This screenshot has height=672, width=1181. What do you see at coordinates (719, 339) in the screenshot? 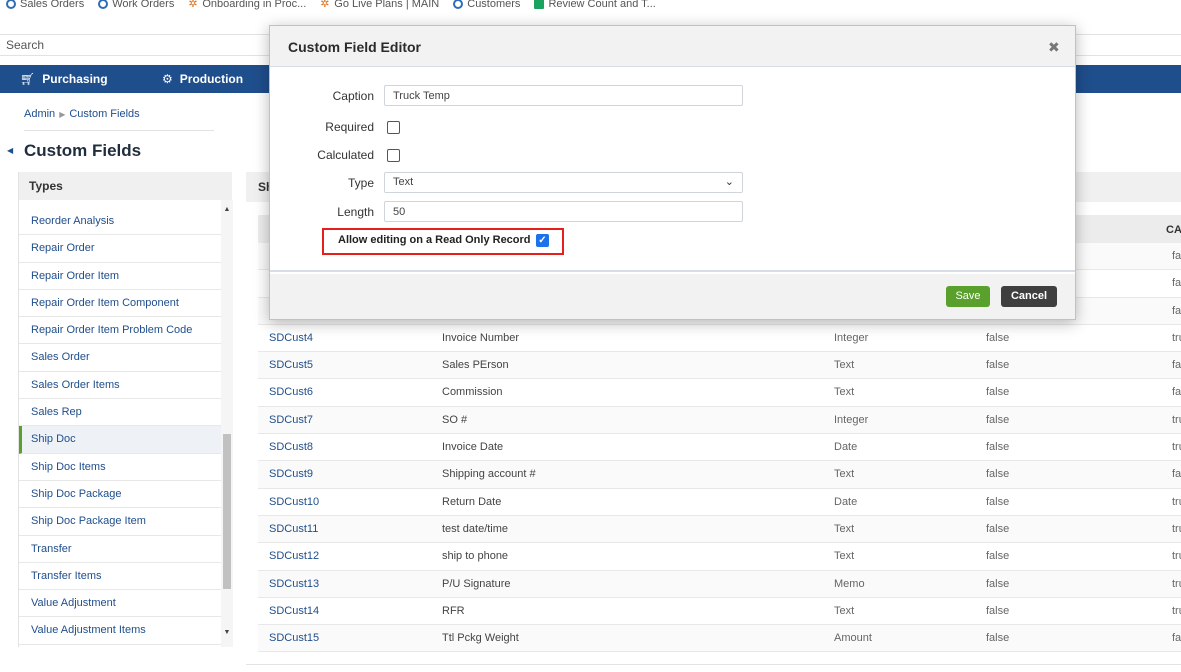
I see `table-row: SDCust4 Invoice Number Integer false tru` at bounding box center [719, 339].